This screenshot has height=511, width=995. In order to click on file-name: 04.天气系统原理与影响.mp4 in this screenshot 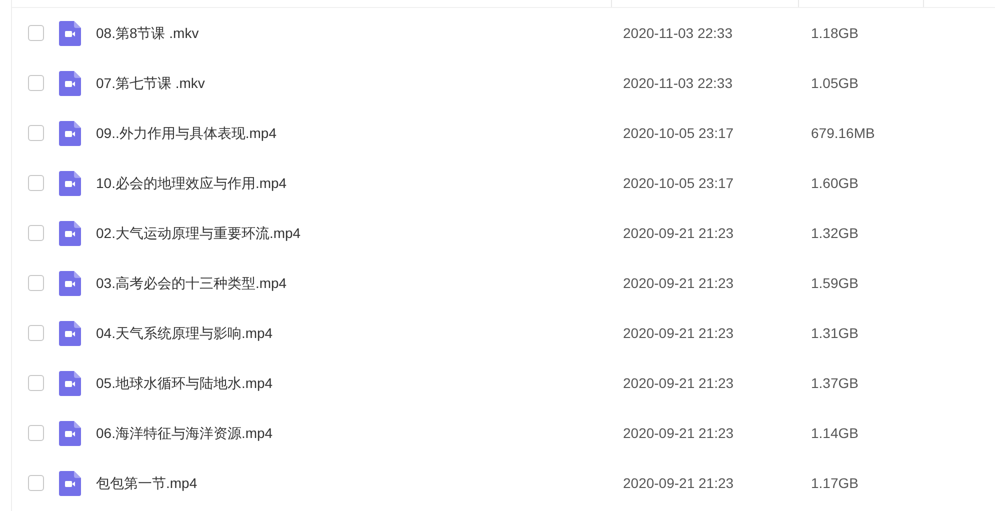, I will do `click(359, 333)`.